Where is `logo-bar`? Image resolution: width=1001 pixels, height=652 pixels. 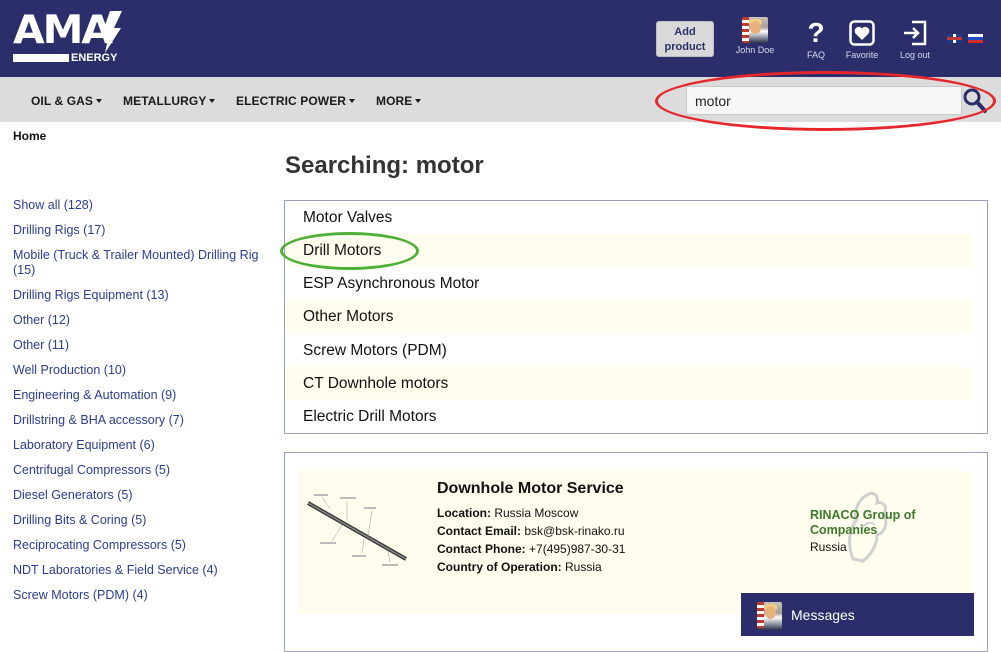 logo-bar is located at coordinates (41, 58).